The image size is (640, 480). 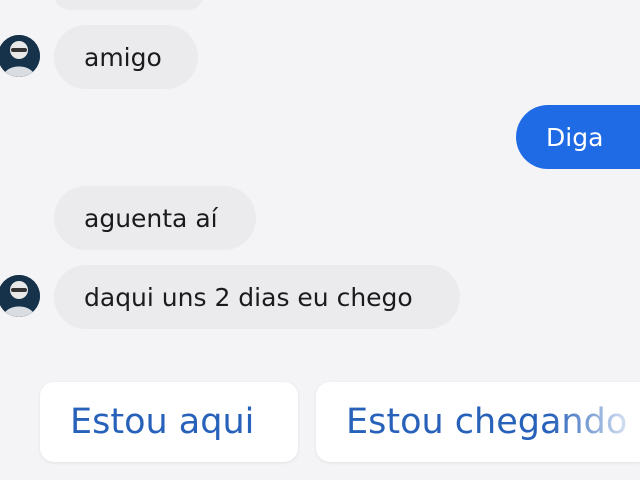 What do you see at coordinates (575, 137) in the screenshot?
I see `message-text: Diga` at bounding box center [575, 137].